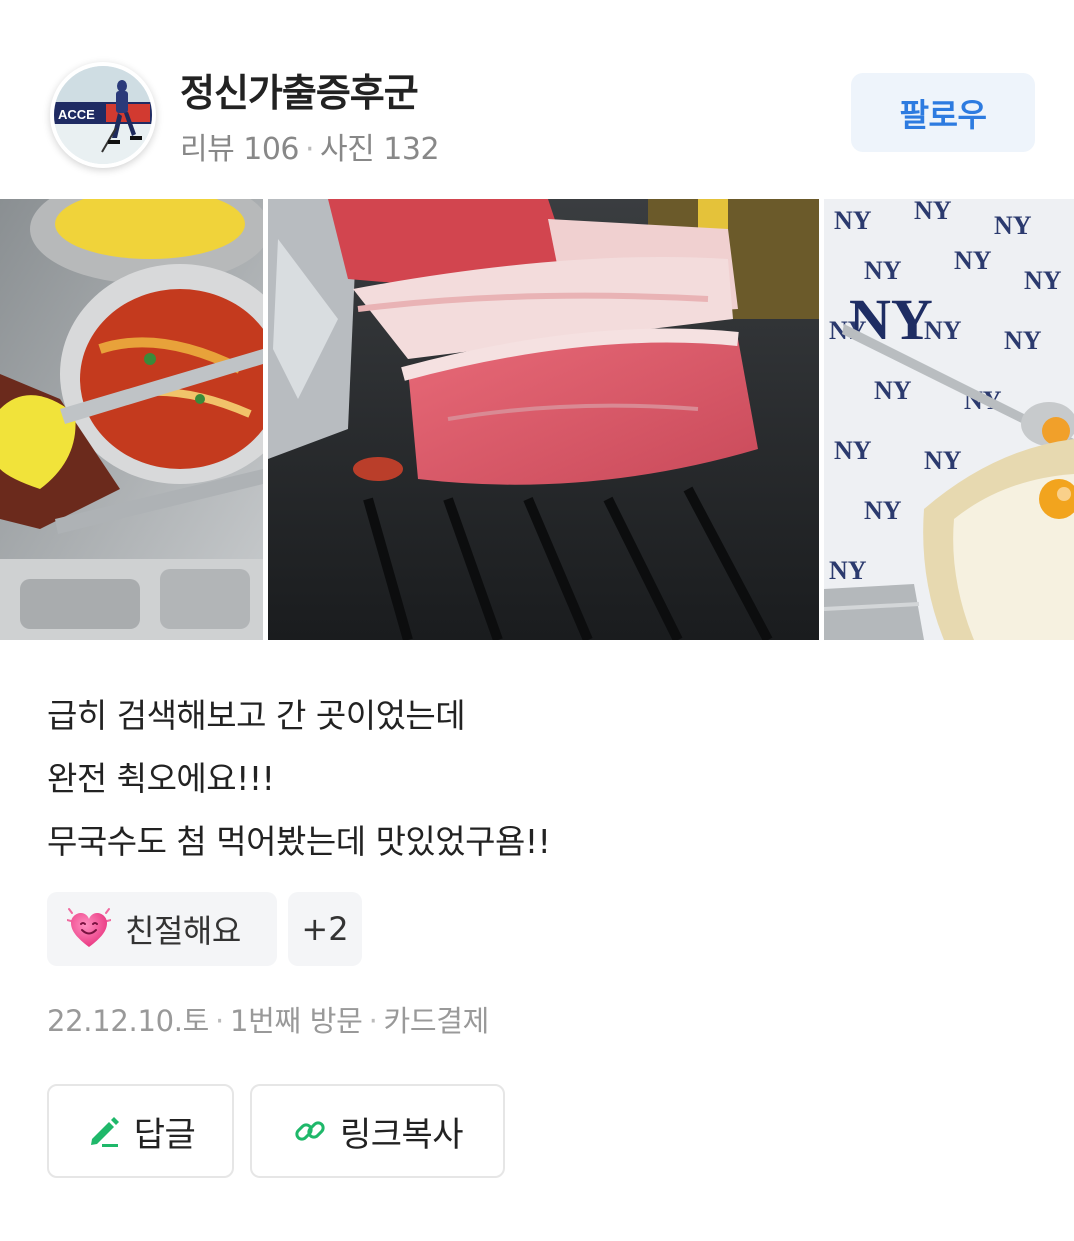  I want to click on review-line: 급히 검색해보고 간 곳이었는데, so click(256, 715).